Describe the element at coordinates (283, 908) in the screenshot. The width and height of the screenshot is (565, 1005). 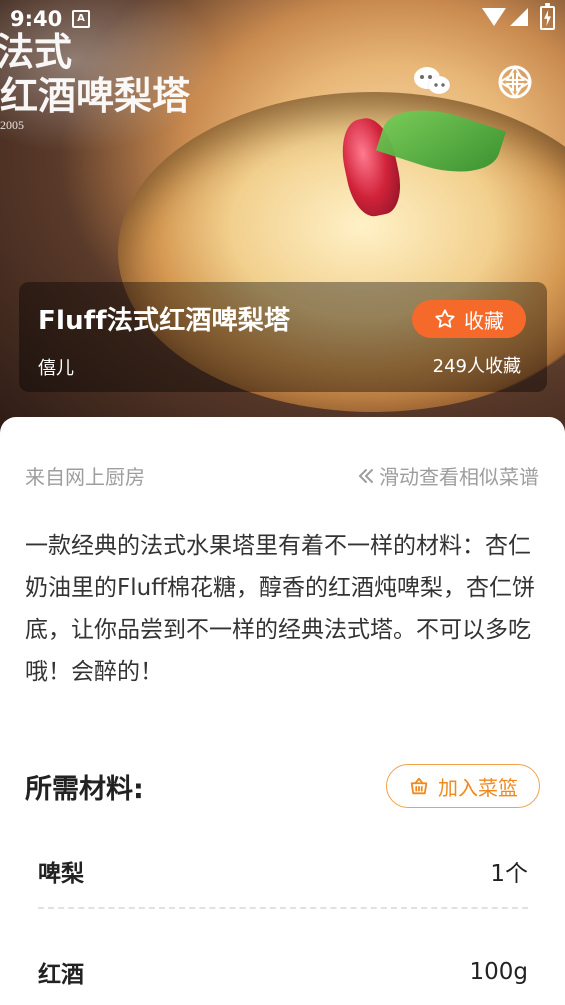
I see `ingredient-divider` at that location.